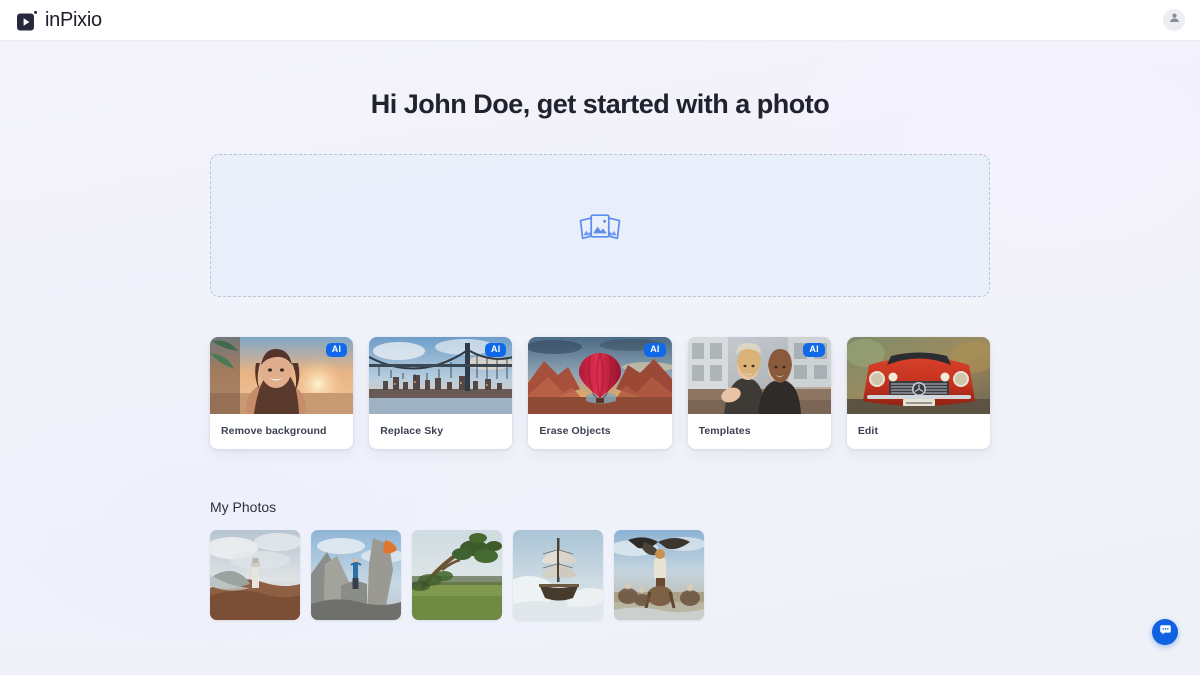 This screenshot has height=675, width=1200. Describe the element at coordinates (759, 393) in the screenshot. I see `tool-card-templates: AI Templates` at that location.